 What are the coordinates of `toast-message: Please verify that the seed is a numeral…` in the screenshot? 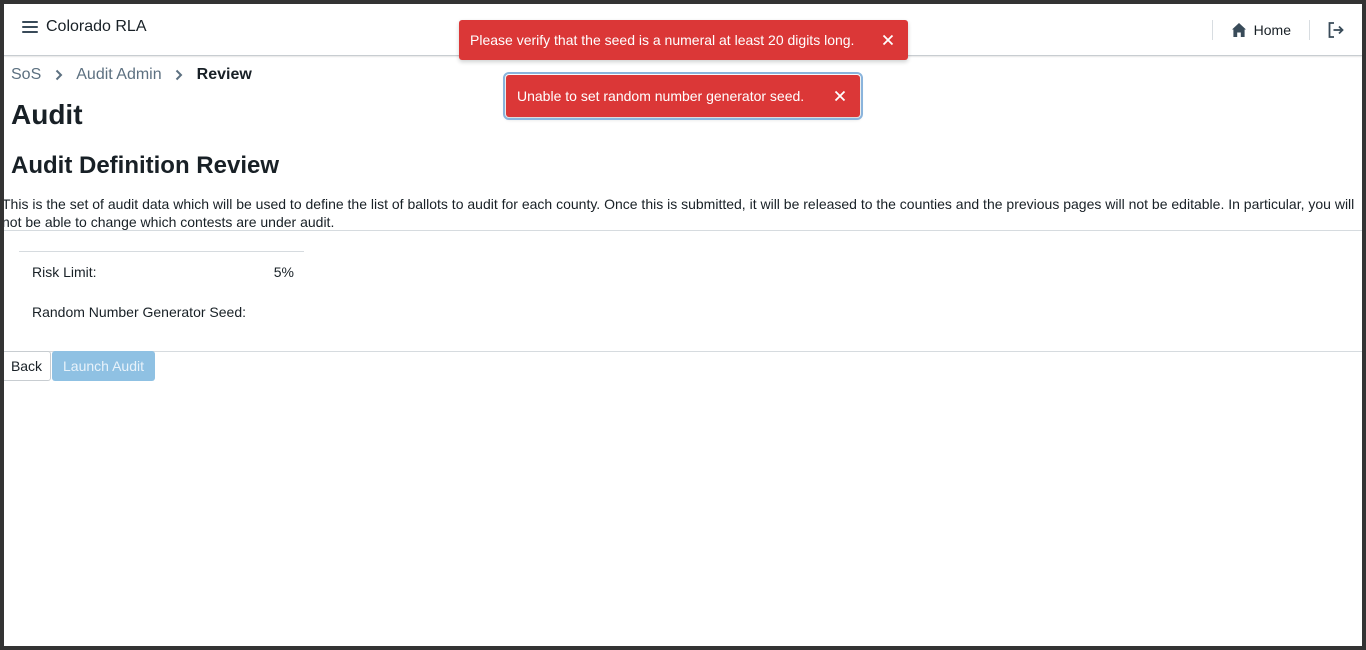 It's located at (662, 40).